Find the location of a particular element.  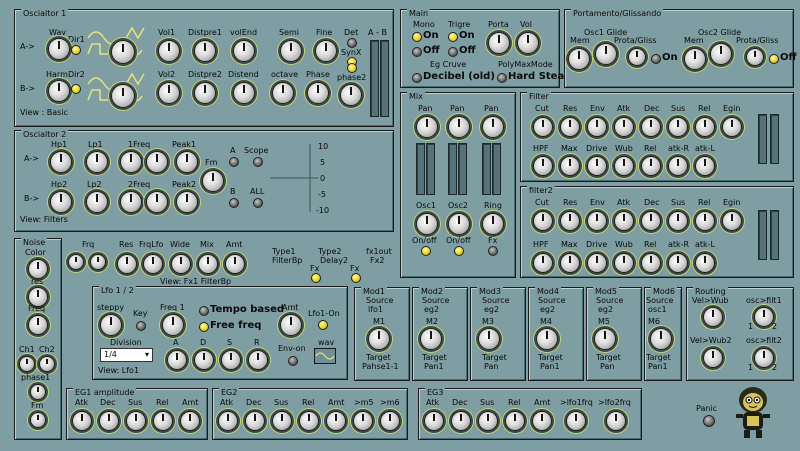

vol1-knob is located at coordinates (169, 51).